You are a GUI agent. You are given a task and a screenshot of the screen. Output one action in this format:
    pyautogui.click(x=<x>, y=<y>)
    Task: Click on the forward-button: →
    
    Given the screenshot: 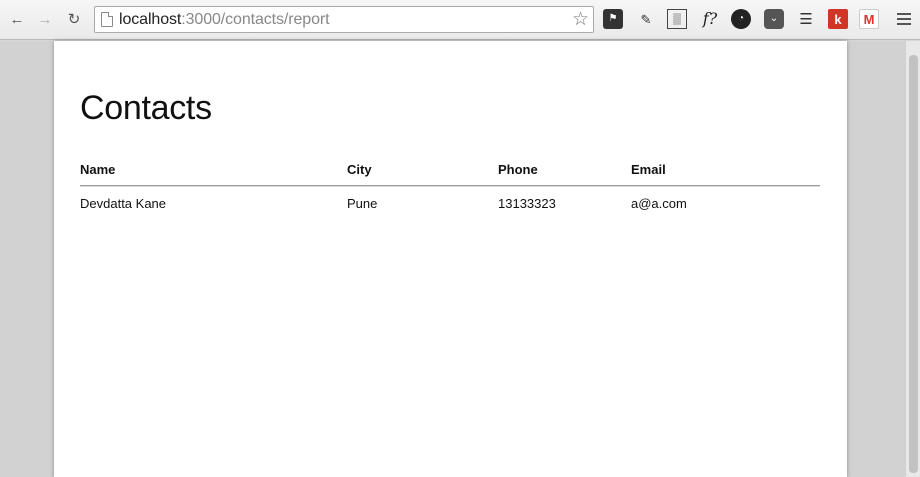 What is the action you would take?
    pyautogui.click(x=45, y=19)
    